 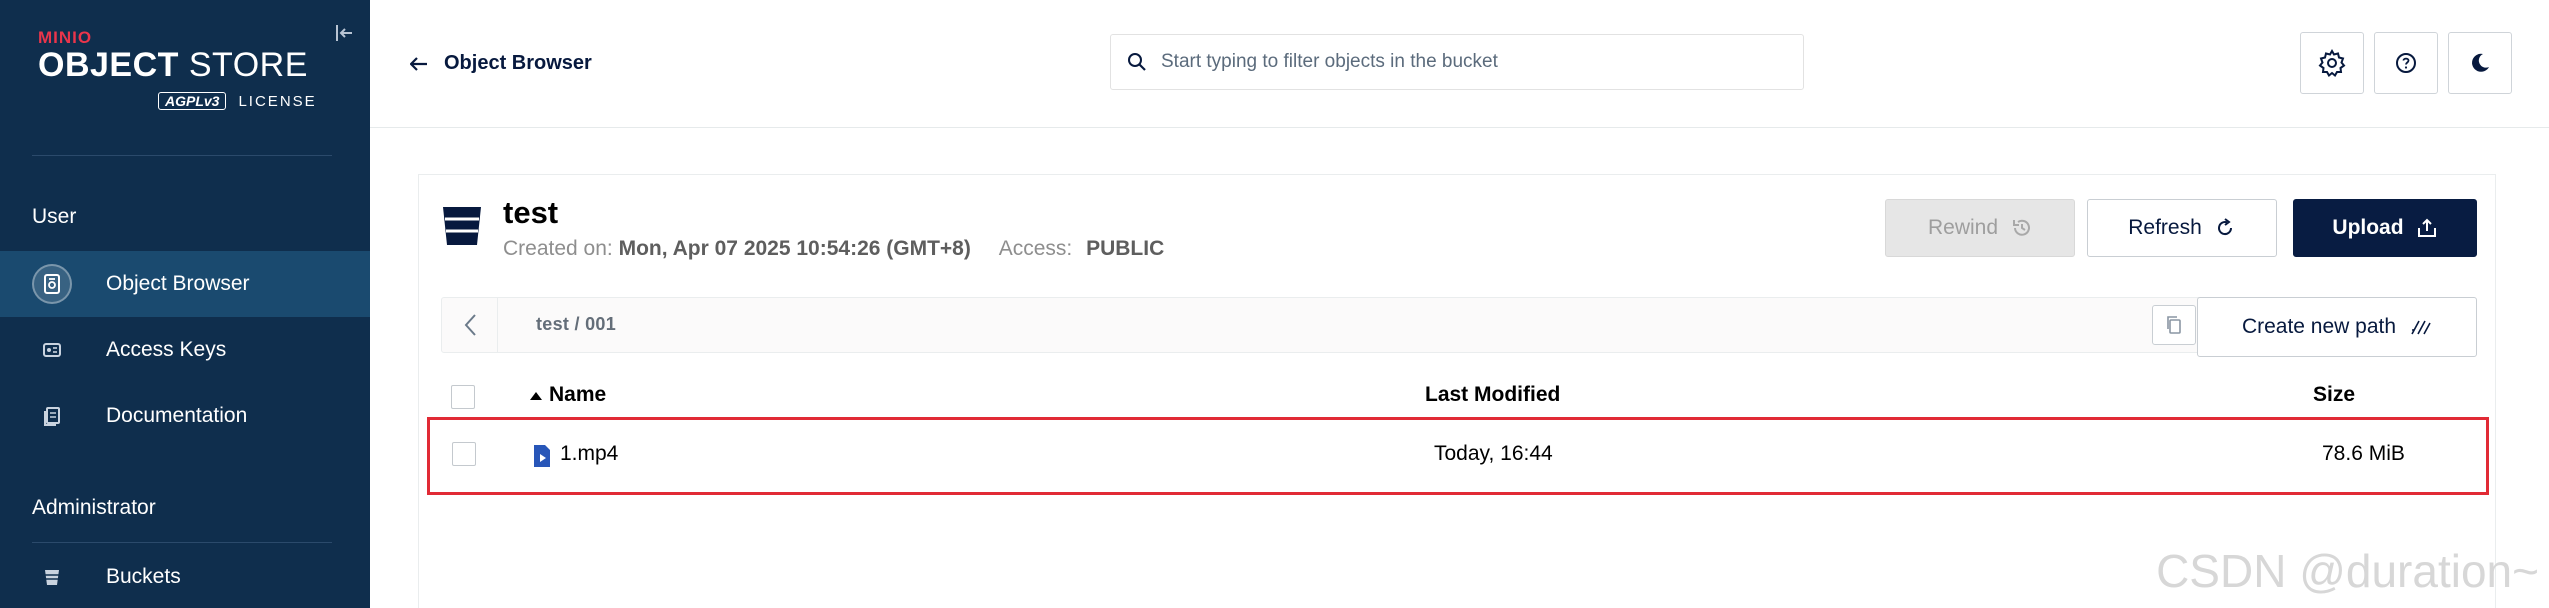 I want to click on section-administrator: Administrator, so click(x=94, y=507).